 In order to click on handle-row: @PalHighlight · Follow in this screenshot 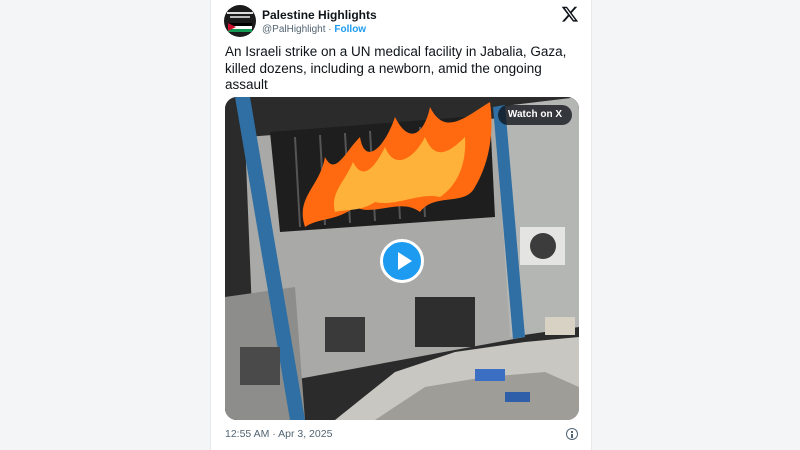, I will do `click(314, 29)`.